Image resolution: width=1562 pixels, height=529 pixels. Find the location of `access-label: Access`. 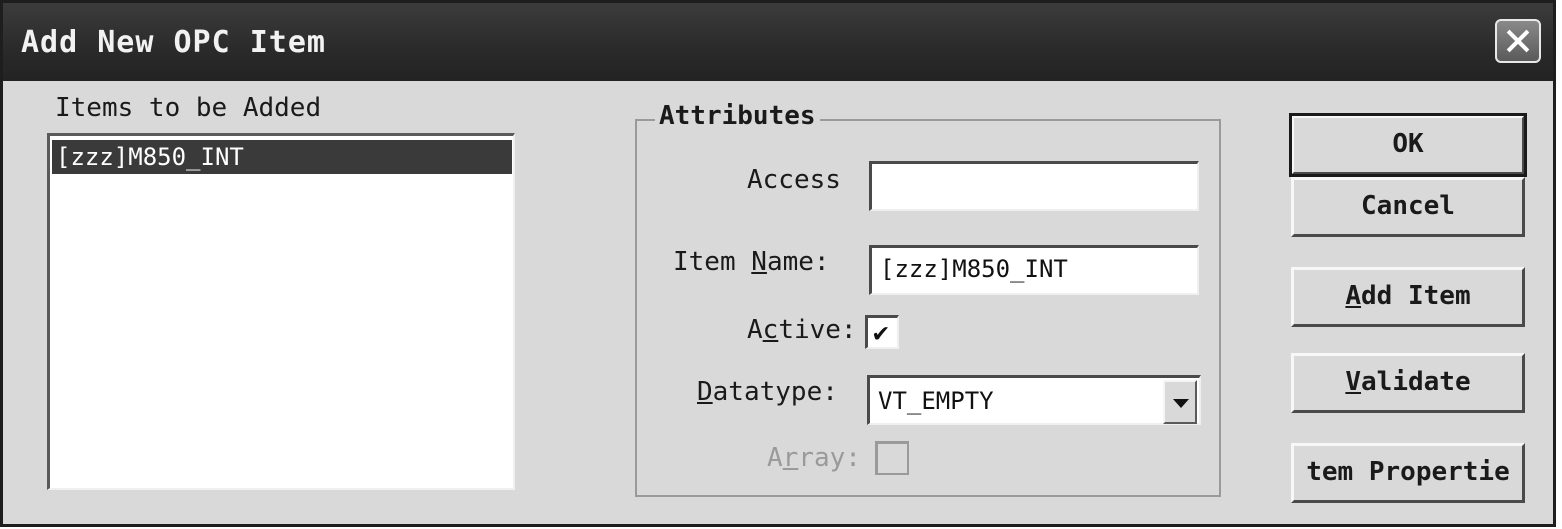

access-label: Access is located at coordinates (794, 180).